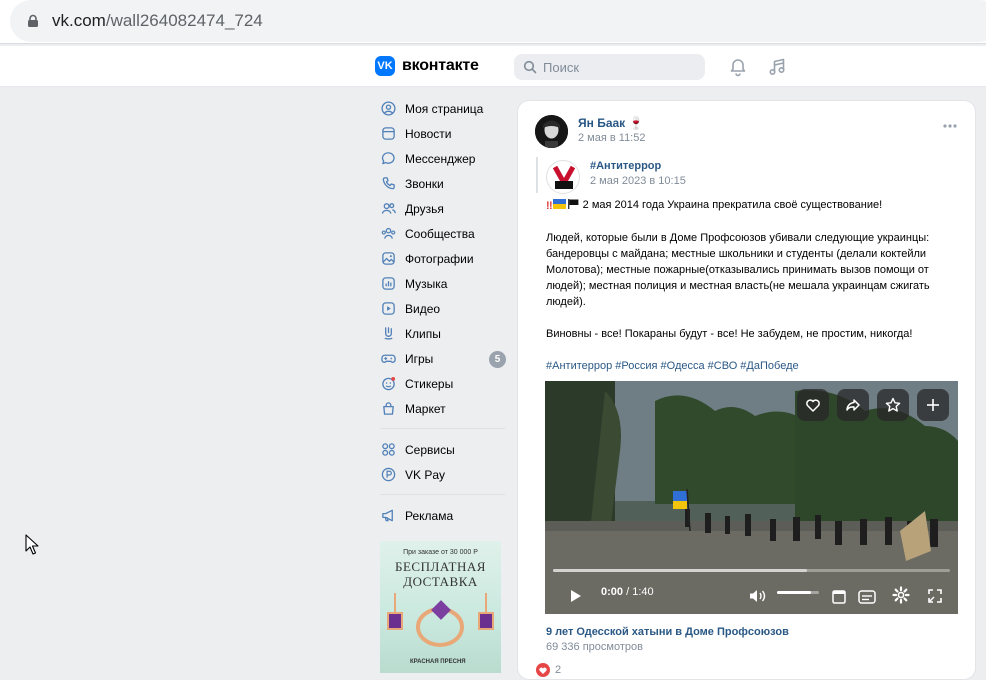 This screenshot has height=680, width=986. What do you see at coordinates (493, 22) in the screenshot?
I see `browser-address-bar: vk.com/wall264082474_724` at bounding box center [493, 22].